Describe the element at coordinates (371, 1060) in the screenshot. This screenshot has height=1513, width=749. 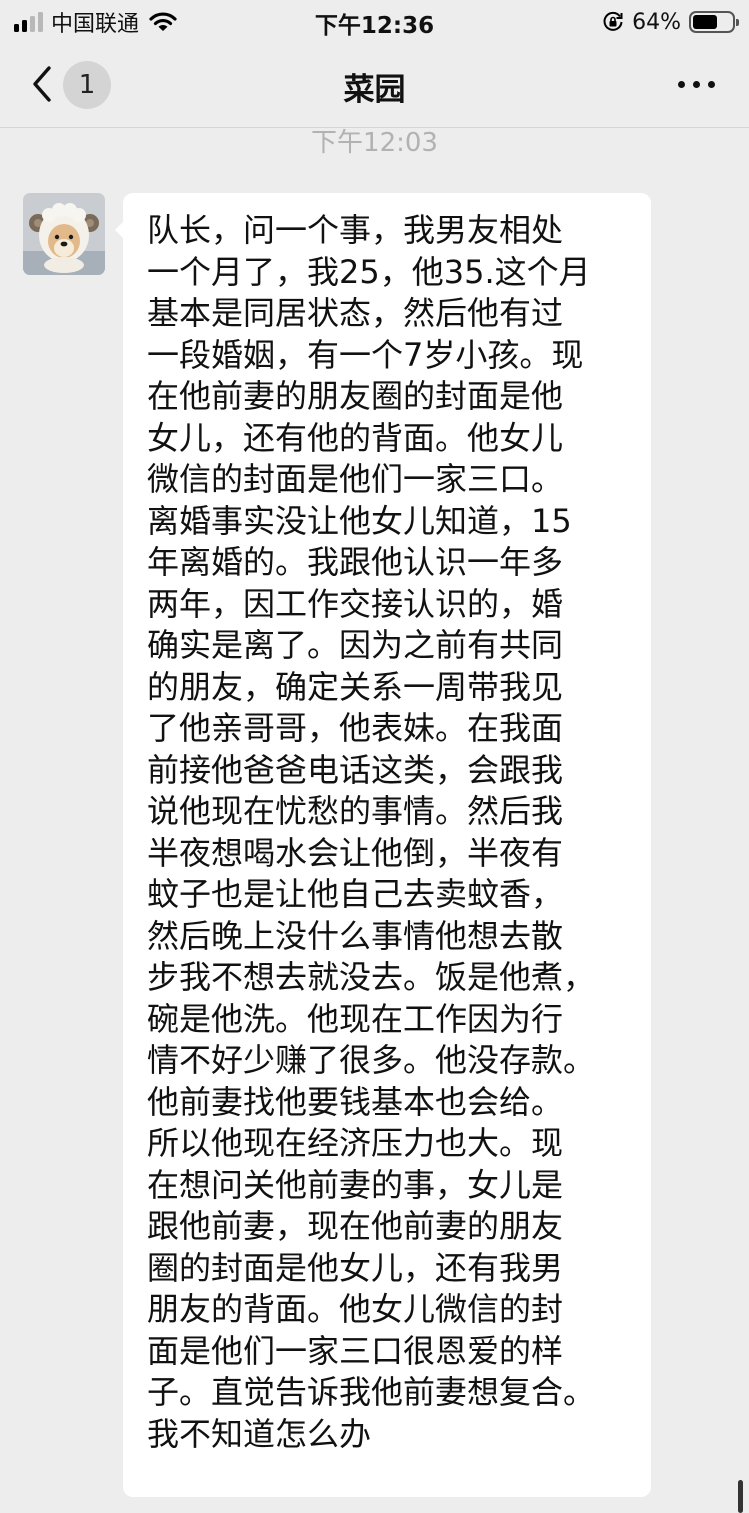
I see `message-line: 情不好少赚了很多。他没存款。` at that location.